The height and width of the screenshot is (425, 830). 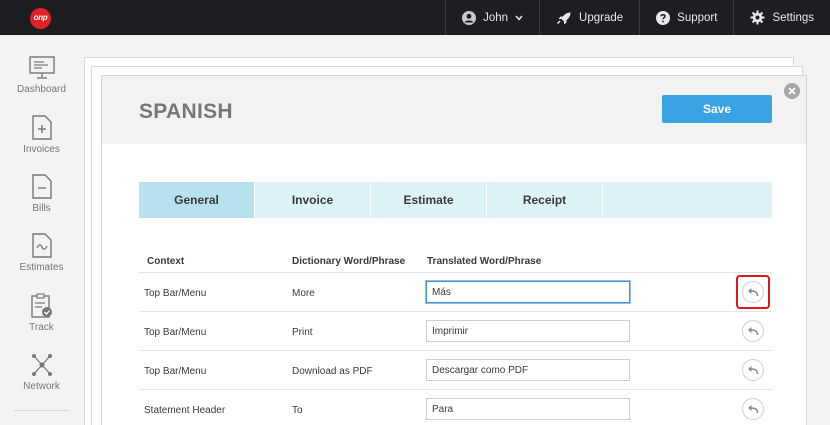 I want to click on sidebar-item-label: Dashboard, so click(x=41, y=89).